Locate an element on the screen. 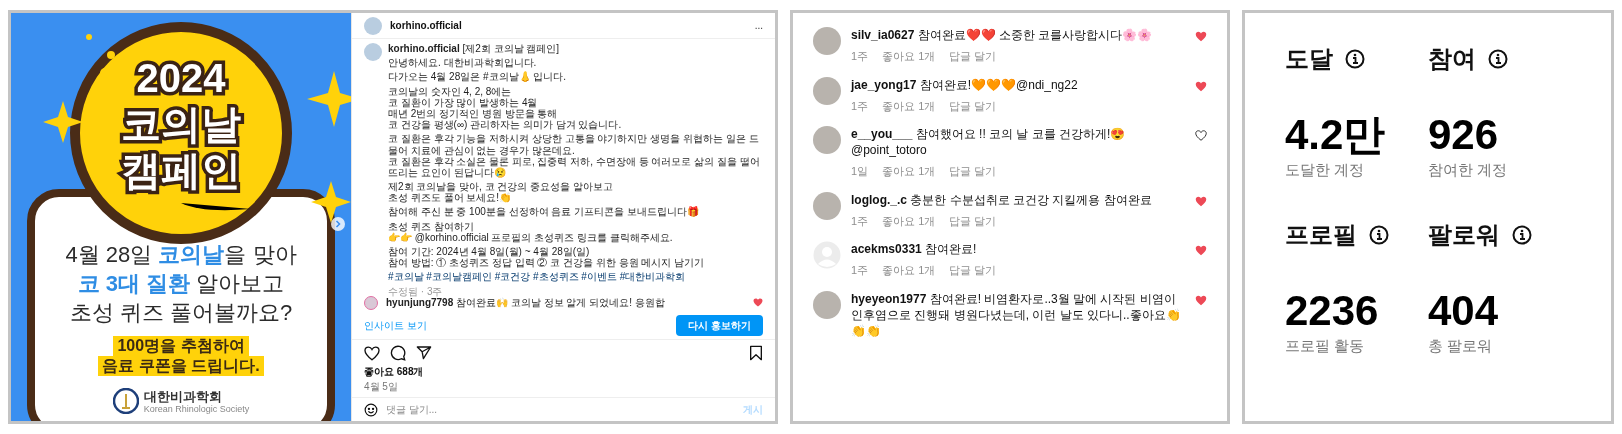 The height and width of the screenshot is (434, 1622). post-date: 4월 5일 is located at coordinates (381, 387).